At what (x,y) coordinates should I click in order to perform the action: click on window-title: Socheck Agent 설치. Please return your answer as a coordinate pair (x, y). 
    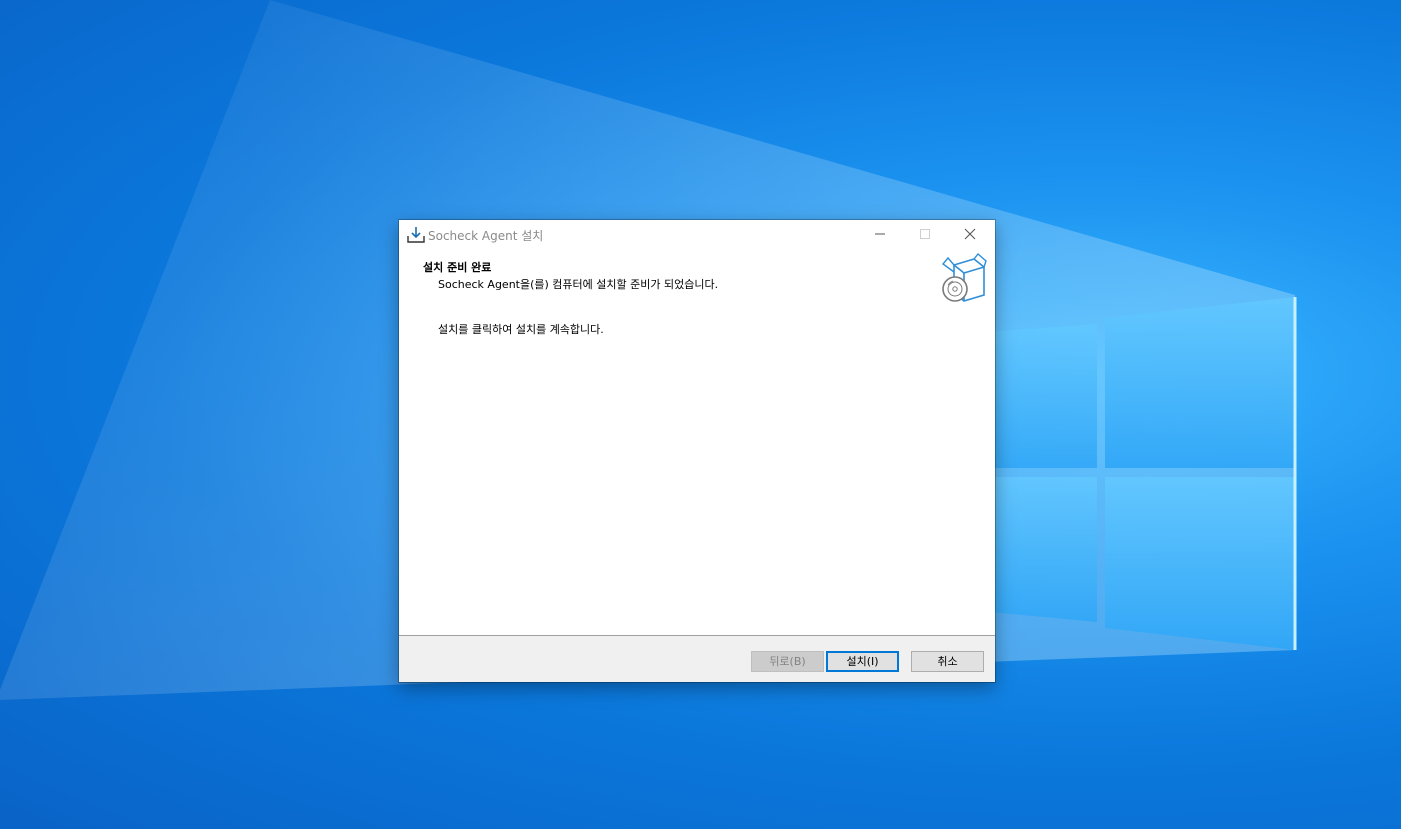
    Looking at the image, I should click on (486, 236).